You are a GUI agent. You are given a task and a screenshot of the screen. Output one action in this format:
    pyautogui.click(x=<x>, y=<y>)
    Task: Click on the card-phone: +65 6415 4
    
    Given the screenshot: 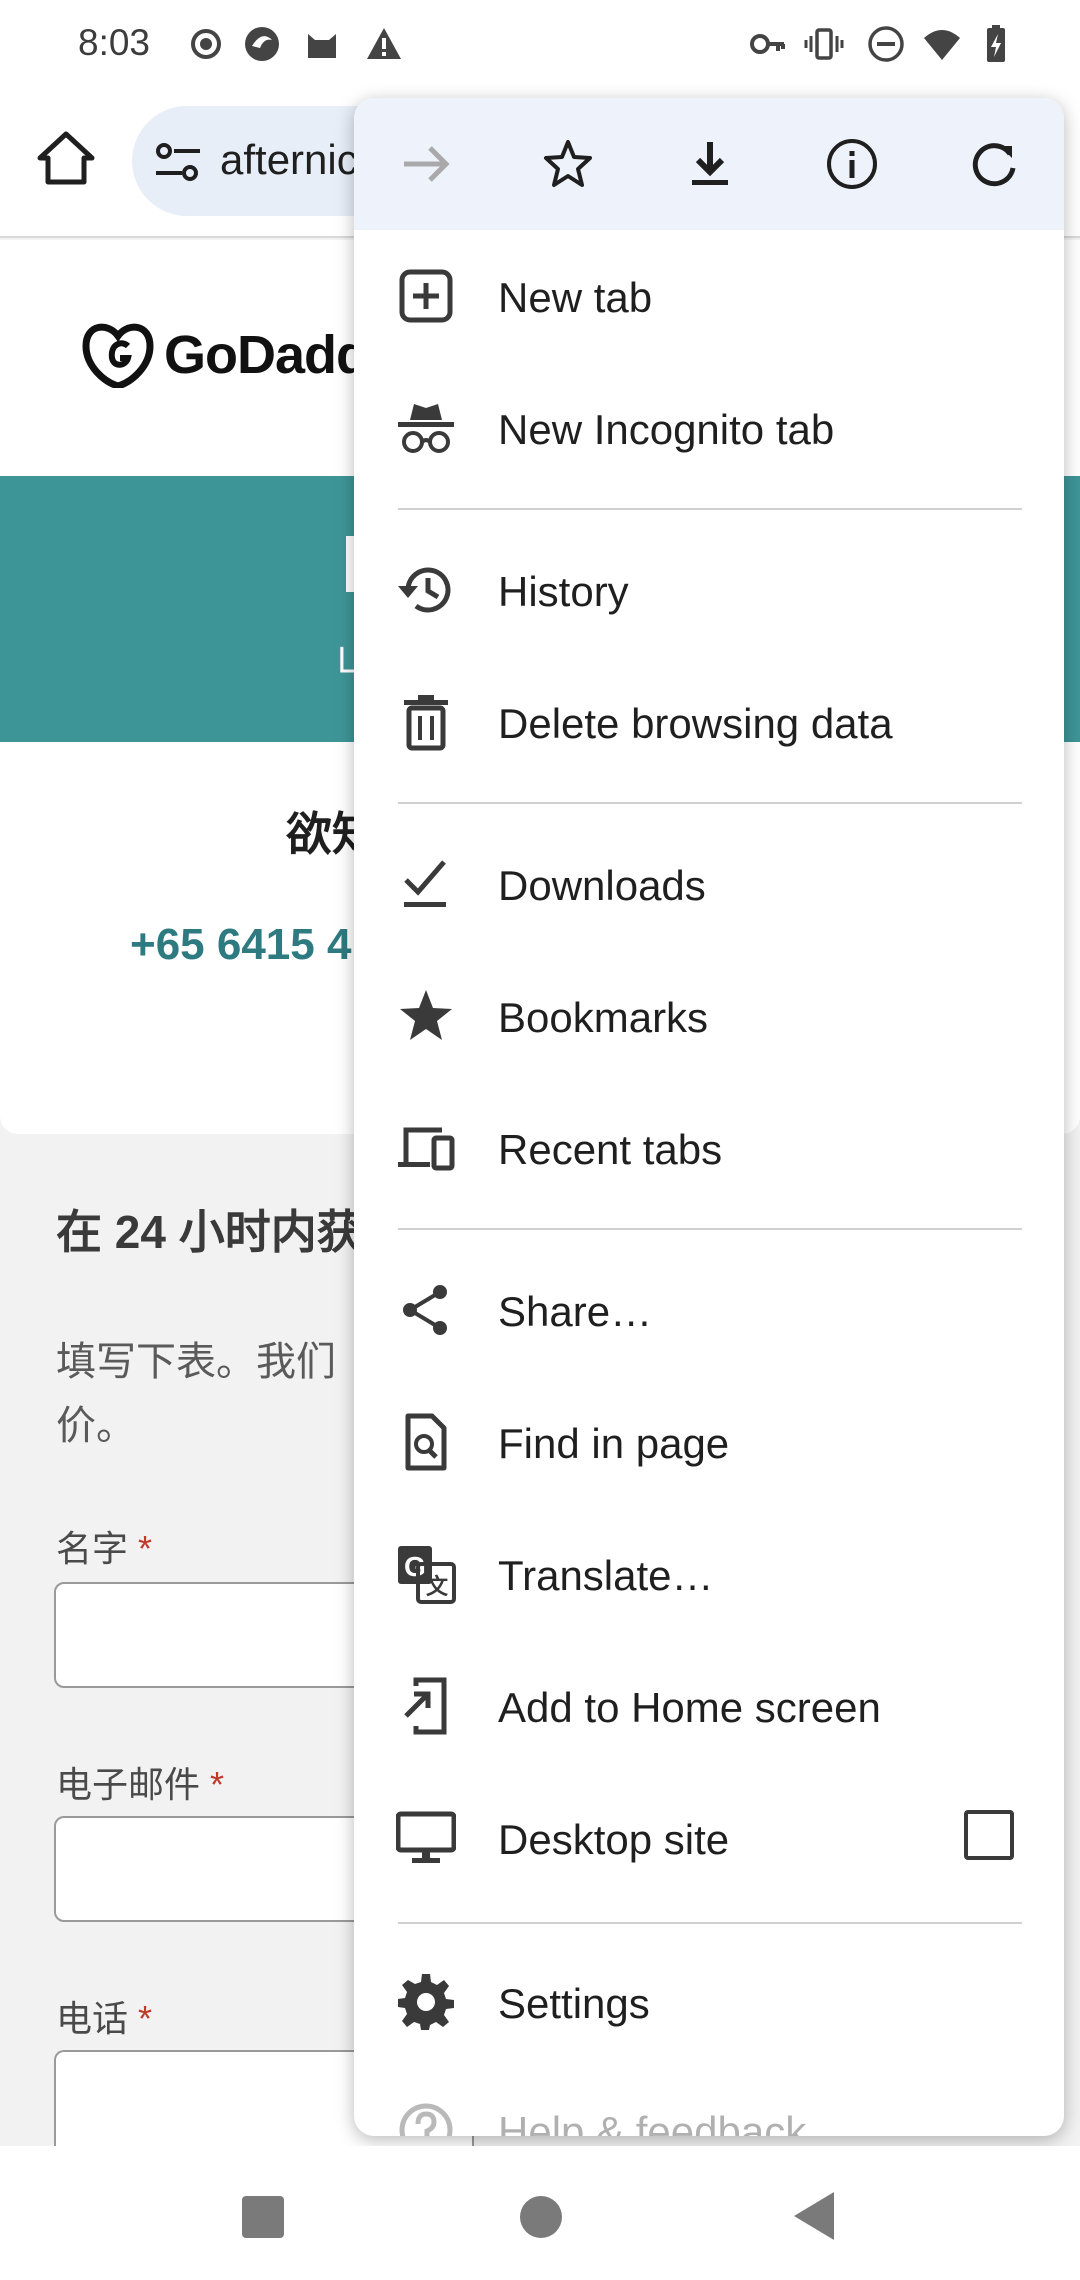 What is the action you would take?
    pyautogui.click(x=240, y=945)
    